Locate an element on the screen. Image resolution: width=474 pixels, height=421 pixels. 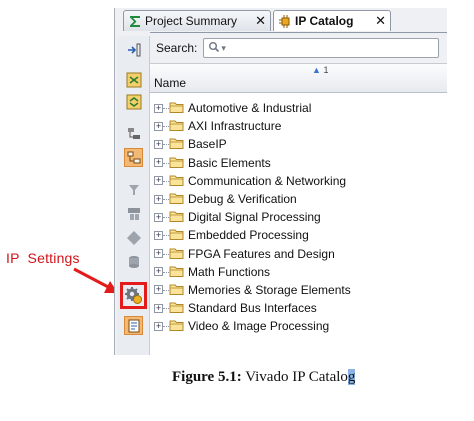
expand-panel-icon is located at coordinates (133, 49).